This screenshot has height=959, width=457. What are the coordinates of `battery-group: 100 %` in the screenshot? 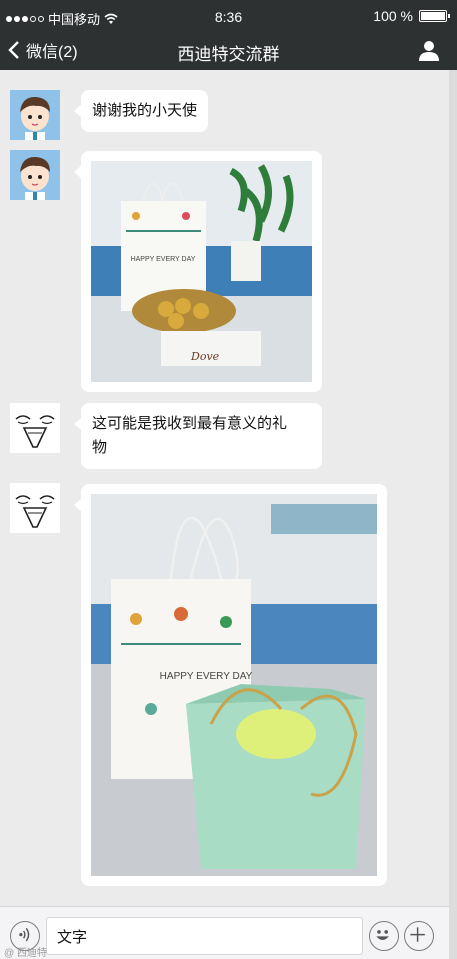 It's located at (411, 16).